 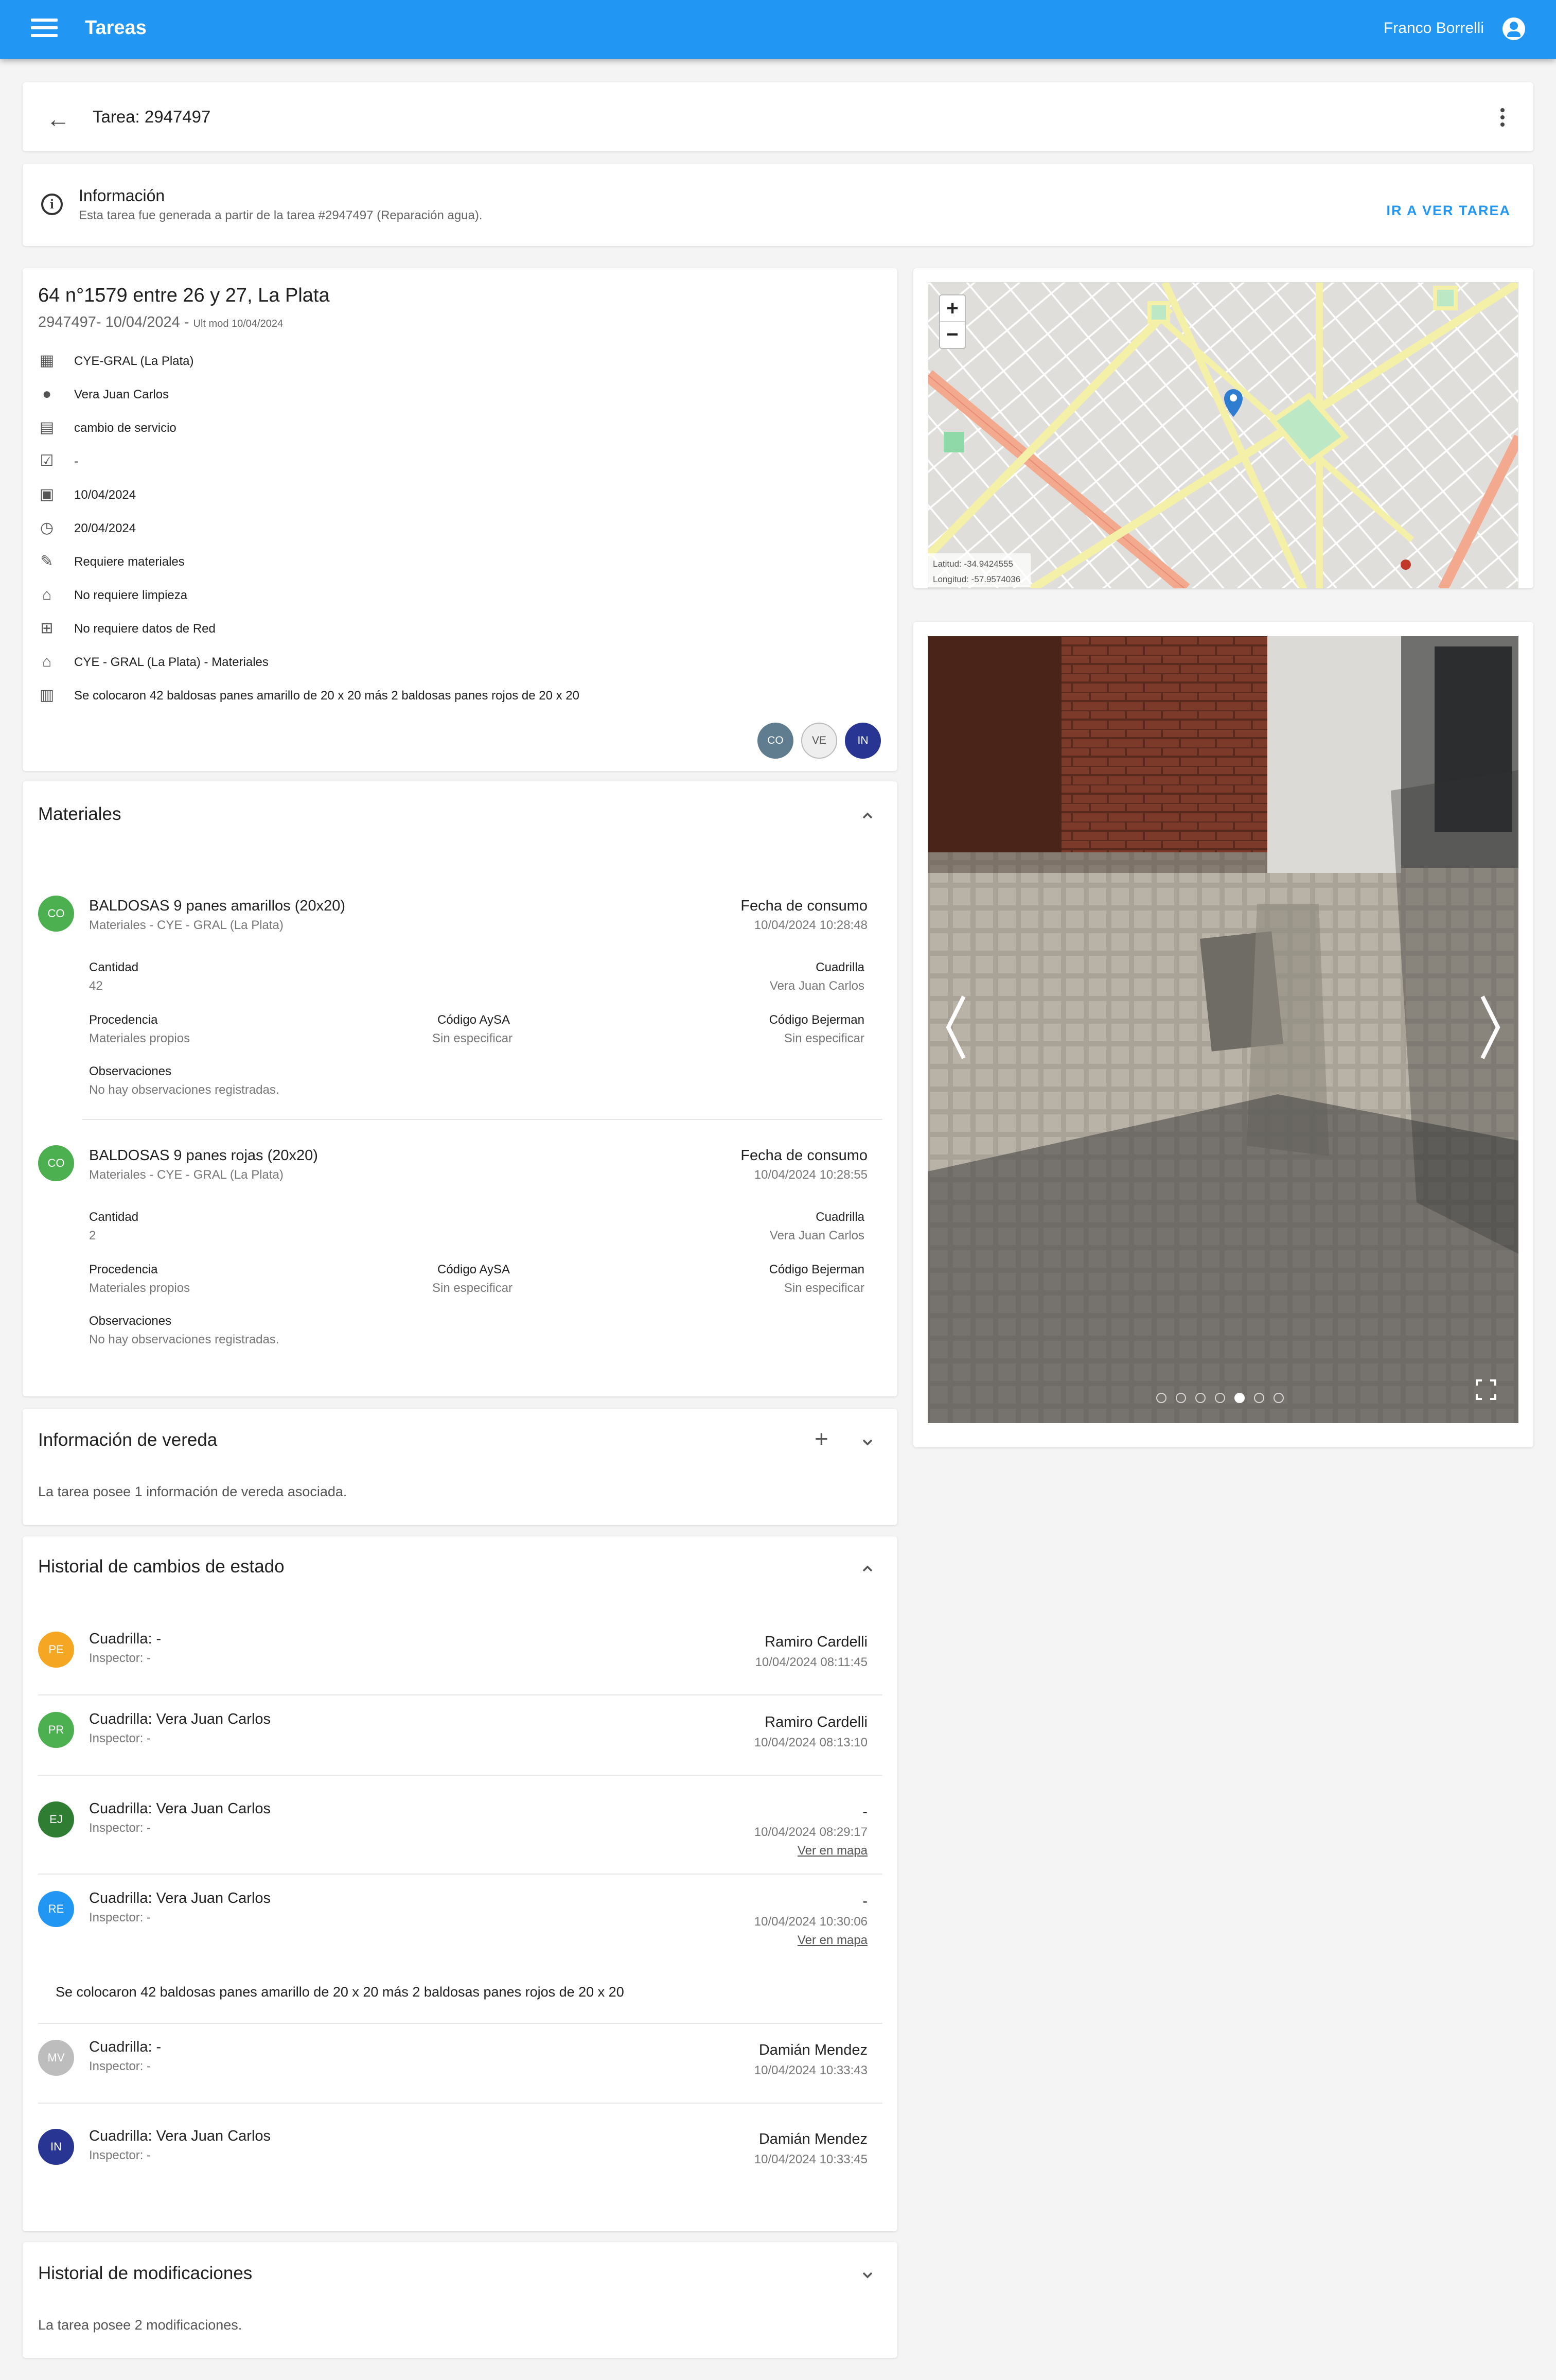 What do you see at coordinates (152, 116) in the screenshot?
I see `task-title: Tarea: 2947497` at bounding box center [152, 116].